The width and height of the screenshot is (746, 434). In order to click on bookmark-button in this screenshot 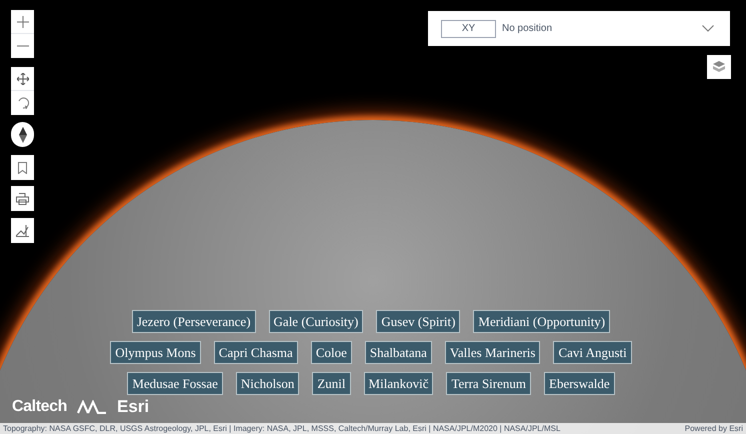, I will do `click(22, 167)`.